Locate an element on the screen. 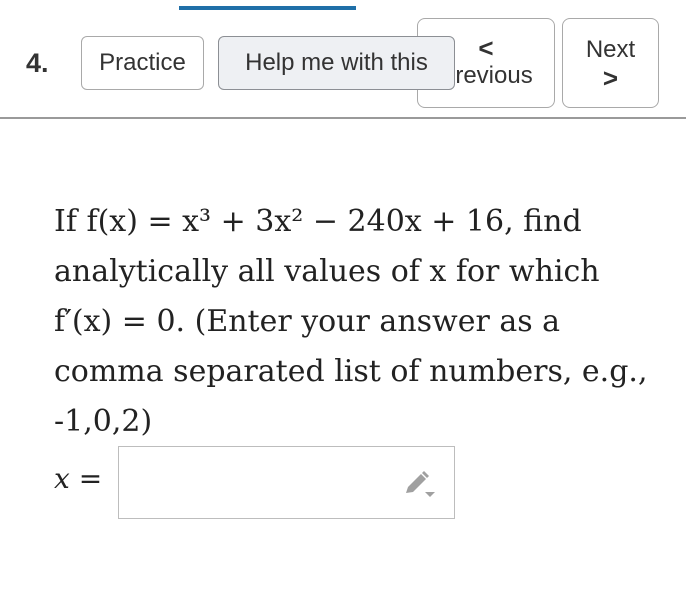  header-divider is located at coordinates (343, 118).